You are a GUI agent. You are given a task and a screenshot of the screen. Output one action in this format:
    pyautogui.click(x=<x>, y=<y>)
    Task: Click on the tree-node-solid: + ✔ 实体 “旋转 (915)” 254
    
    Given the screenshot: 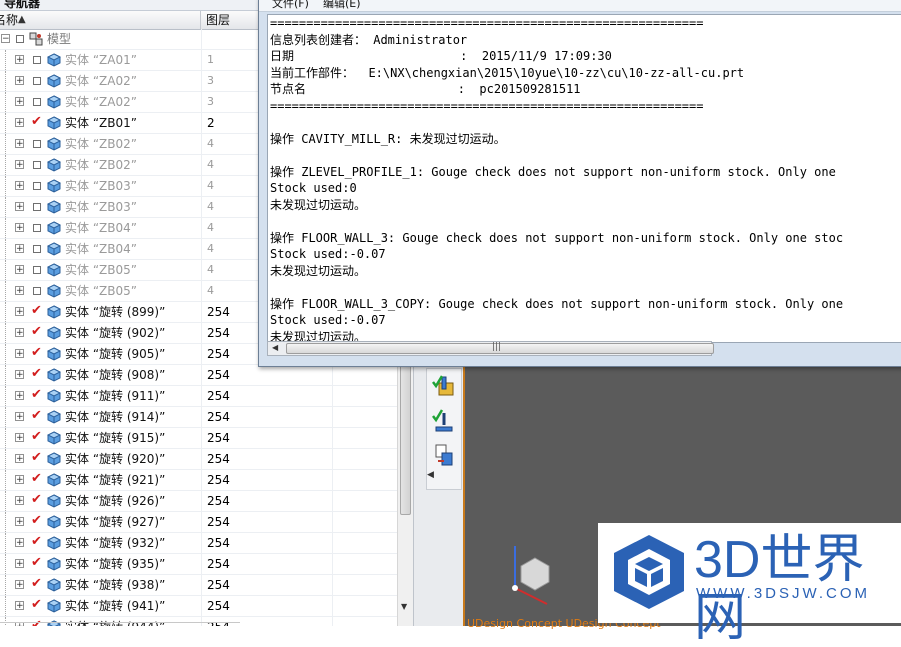 What is the action you would take?
    pyautogui.click(x=198, y=438)
    